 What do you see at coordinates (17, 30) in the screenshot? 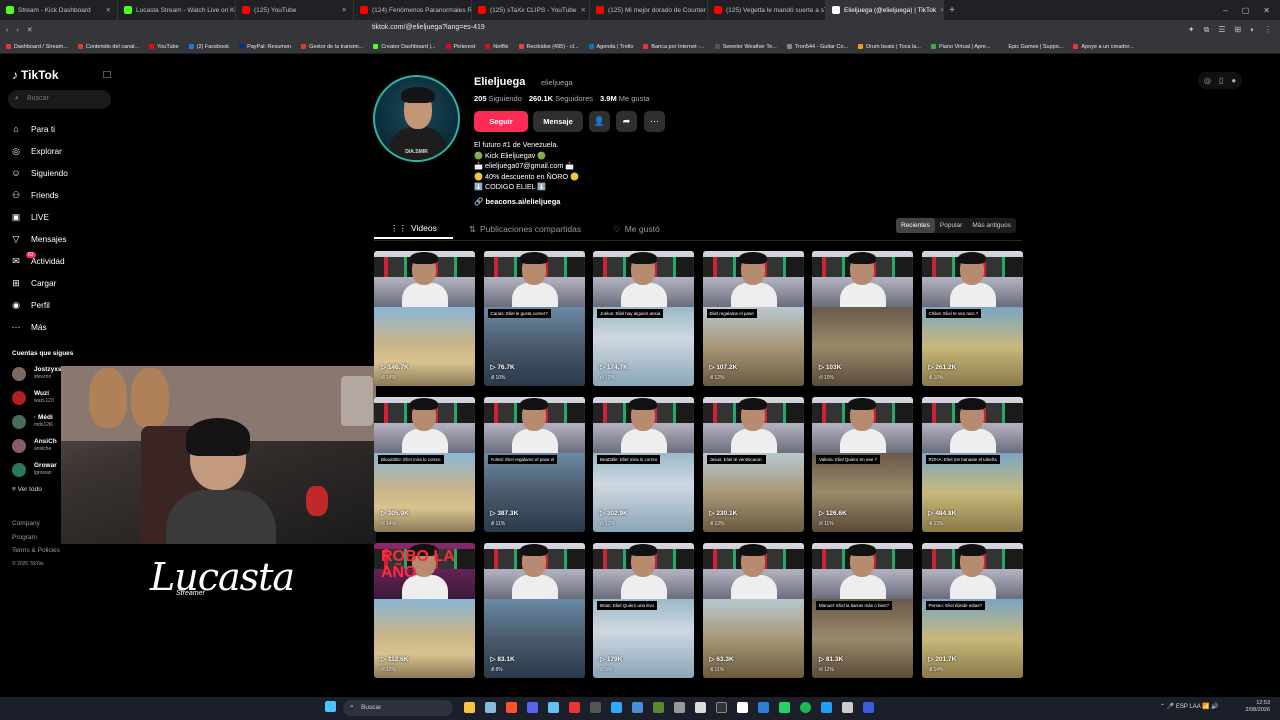
I see `forward-icon: ›` at bounding box center [17, 30].